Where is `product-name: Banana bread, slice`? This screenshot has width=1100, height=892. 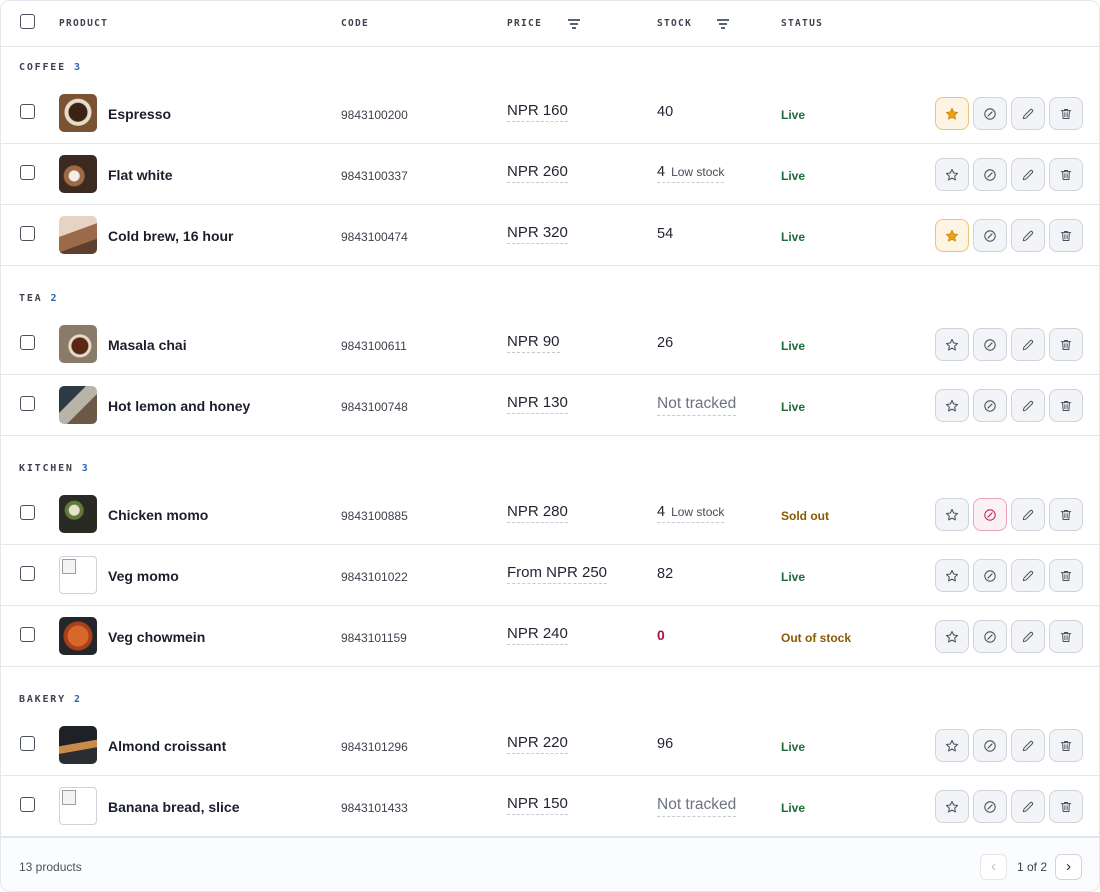 product-name: Banana bread, slice is located at coordinates (174, 807).